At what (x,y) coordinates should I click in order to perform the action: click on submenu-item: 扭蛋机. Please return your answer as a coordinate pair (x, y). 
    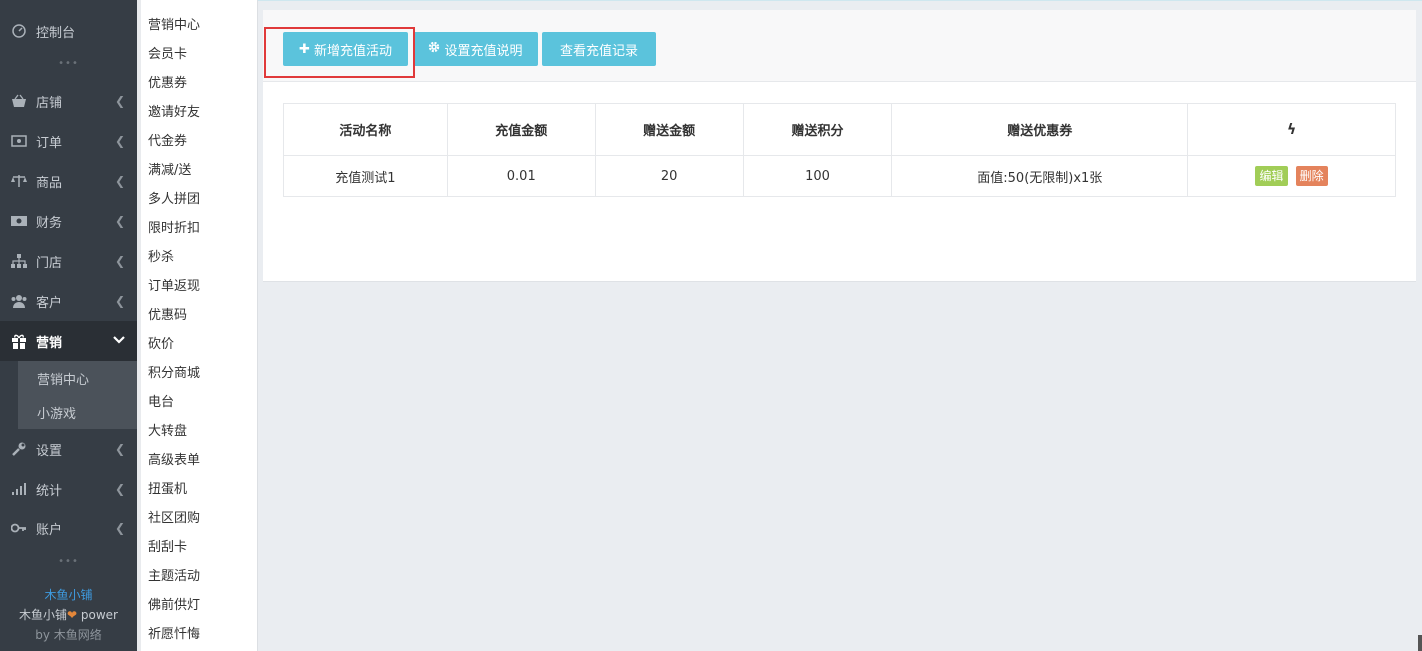
    Looking at the image, I should click on (167, 490).